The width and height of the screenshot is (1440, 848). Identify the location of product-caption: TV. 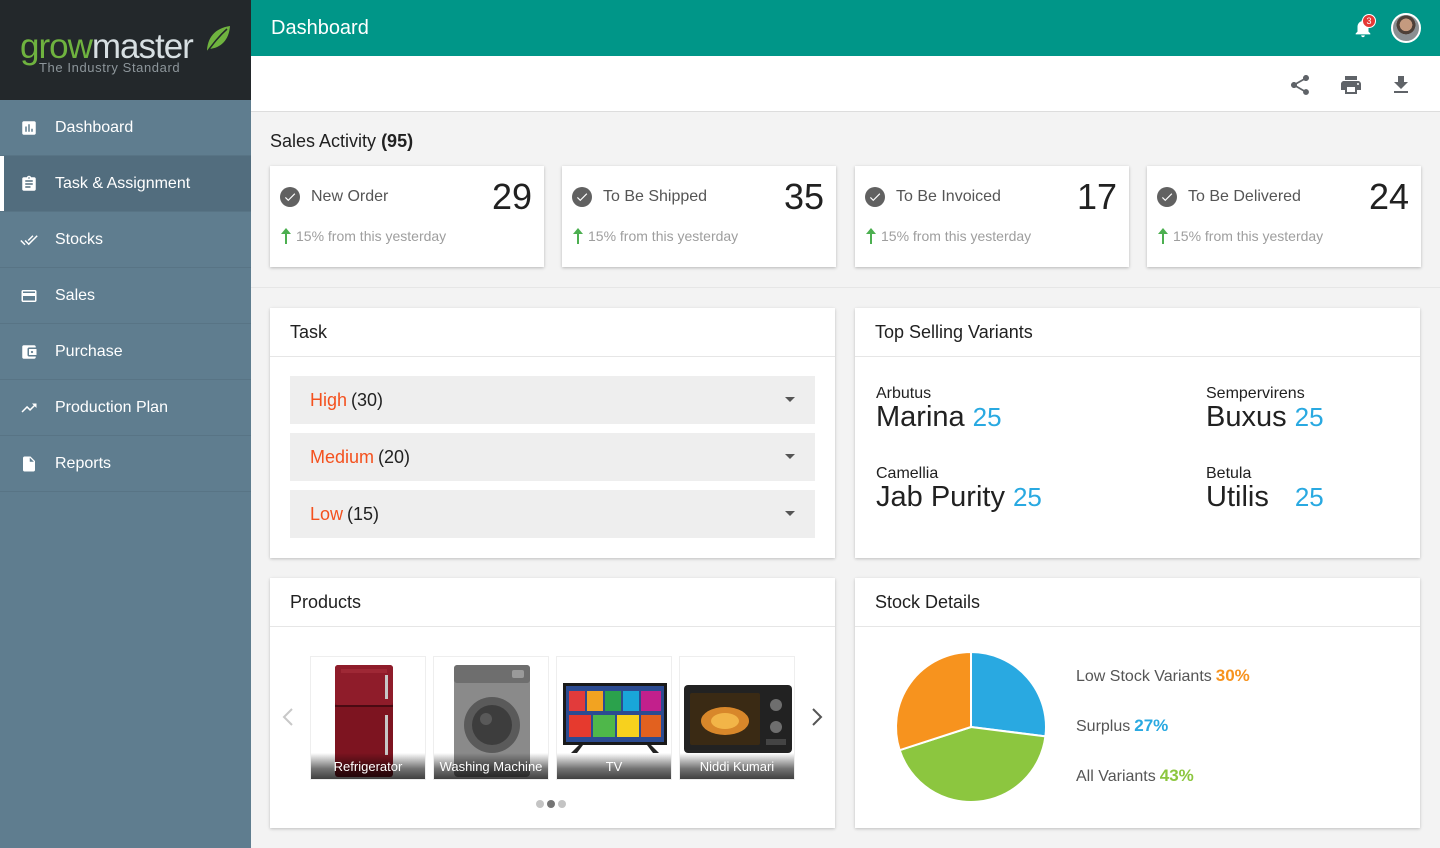
(614, 766).